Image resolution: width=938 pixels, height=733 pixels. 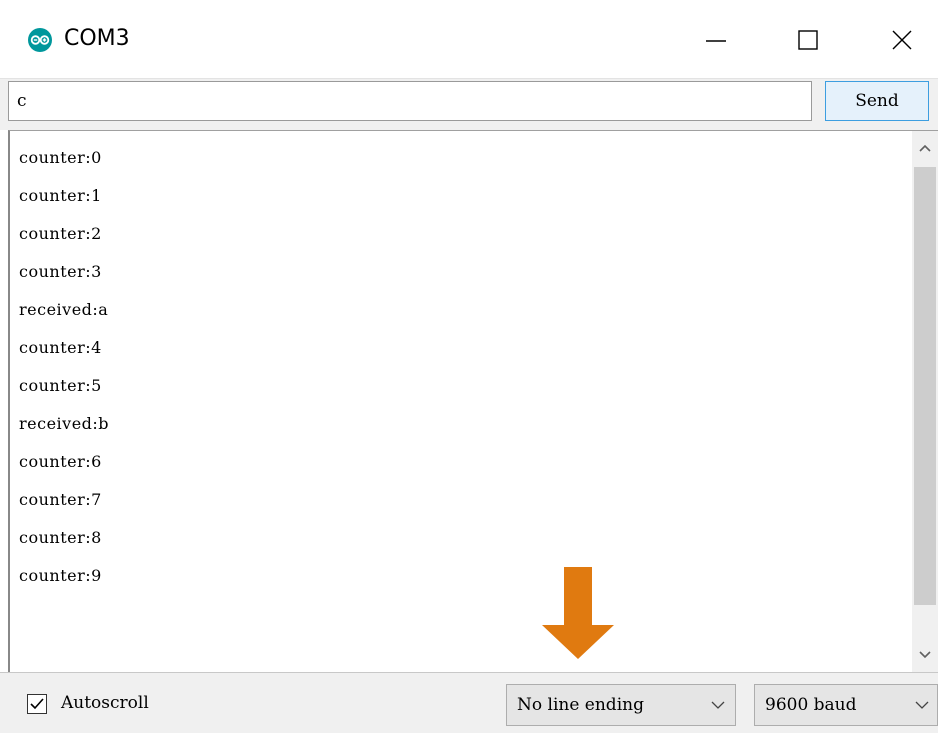 What do you see at coordinates (811, 705) in the screenshot?
I see `baud-rate-value: 9600 baud` at bounding box center [811, 705].